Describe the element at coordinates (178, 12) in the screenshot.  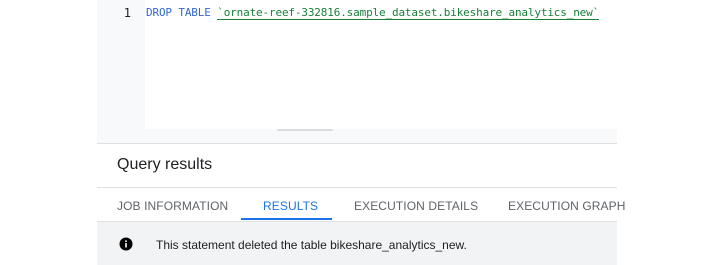
I see `sql-keyword: DROP TABLE` at that location.